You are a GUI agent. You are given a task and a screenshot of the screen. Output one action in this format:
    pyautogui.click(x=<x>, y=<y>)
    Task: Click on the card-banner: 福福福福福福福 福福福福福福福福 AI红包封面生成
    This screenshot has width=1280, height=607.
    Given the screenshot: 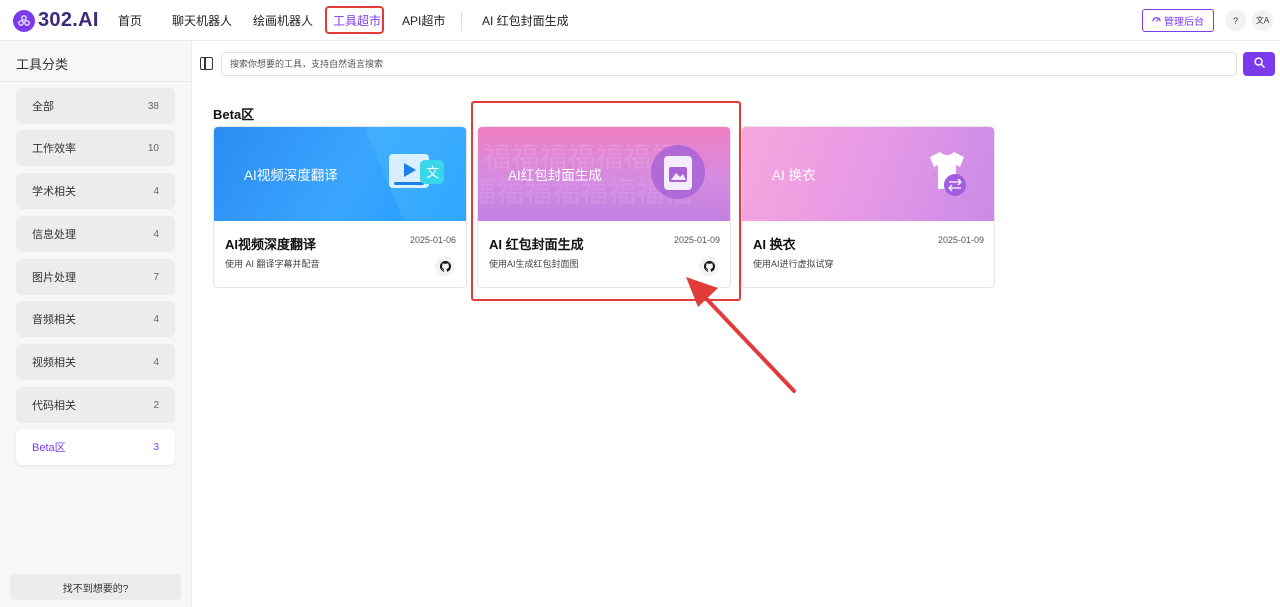 What is the action you would take?
    pyautogui.click(x=604, y=174)
    